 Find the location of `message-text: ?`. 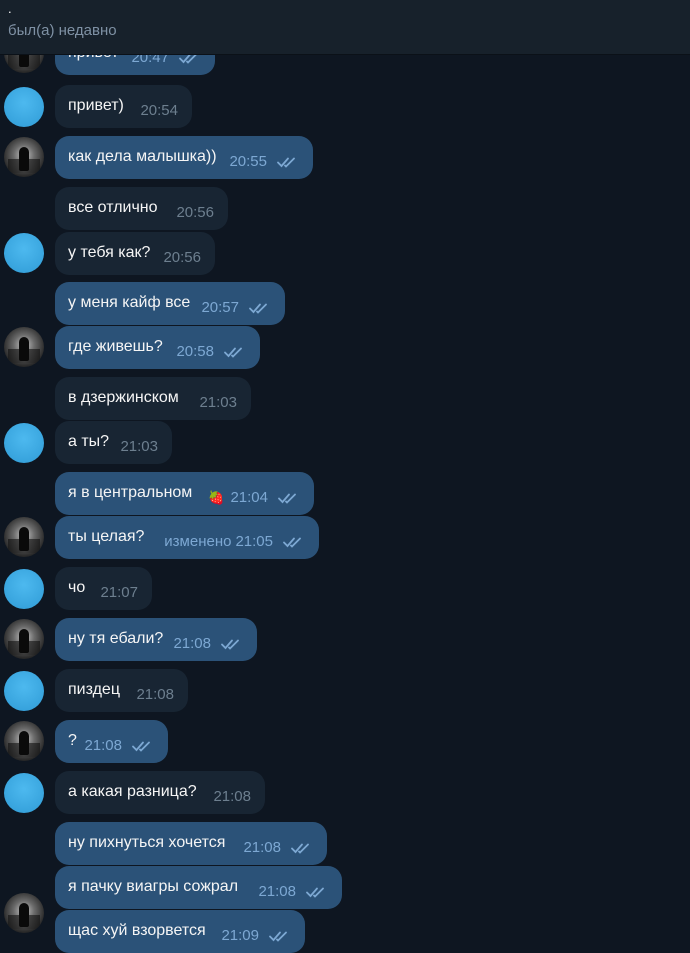

message-text: ? is located at coordinates (72, 740).